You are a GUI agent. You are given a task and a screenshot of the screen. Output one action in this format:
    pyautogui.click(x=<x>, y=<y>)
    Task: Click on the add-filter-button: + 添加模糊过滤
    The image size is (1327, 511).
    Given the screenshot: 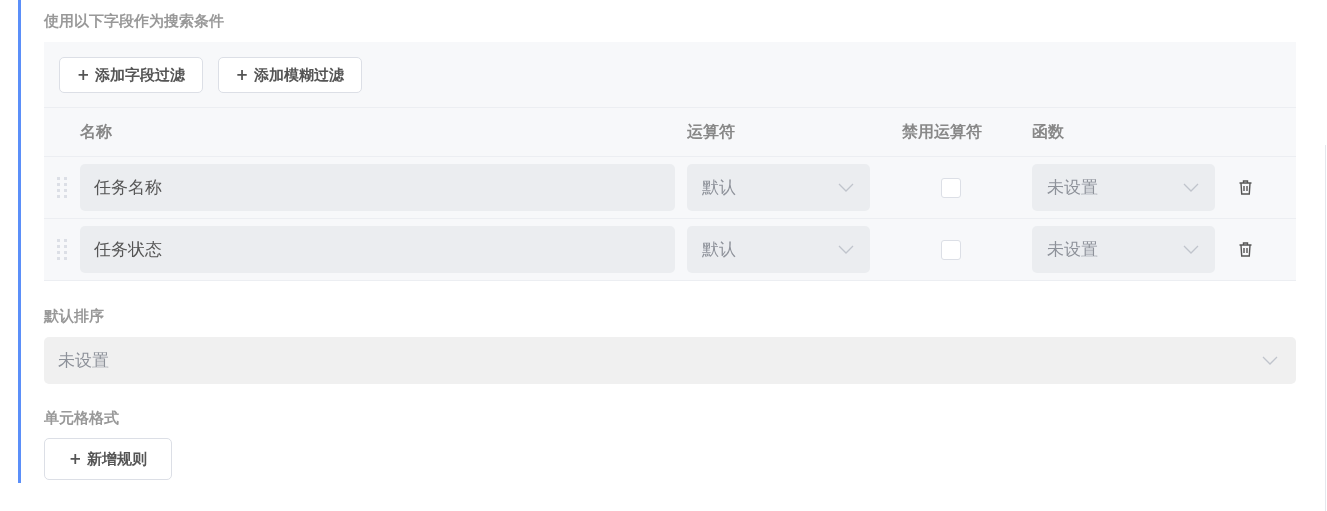 What is the action you would take?
    pyautogui.click(x=289, y=75)
    